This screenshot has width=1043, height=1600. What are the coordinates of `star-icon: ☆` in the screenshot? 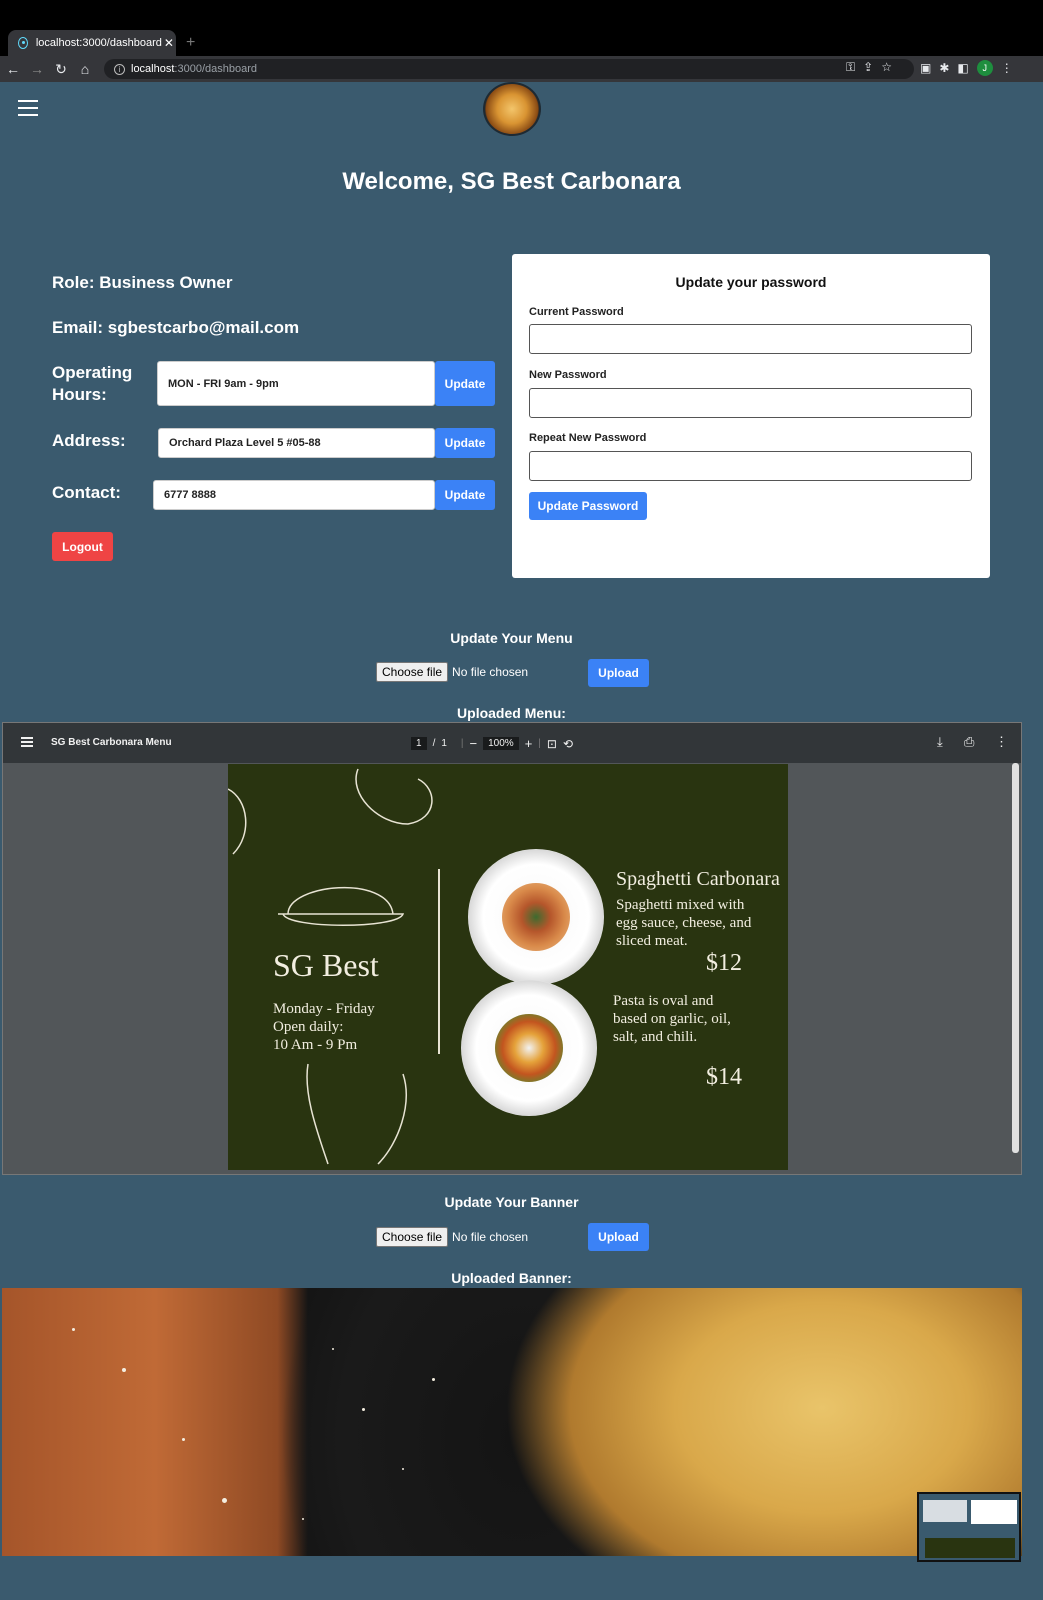 It's located at (886, 67).